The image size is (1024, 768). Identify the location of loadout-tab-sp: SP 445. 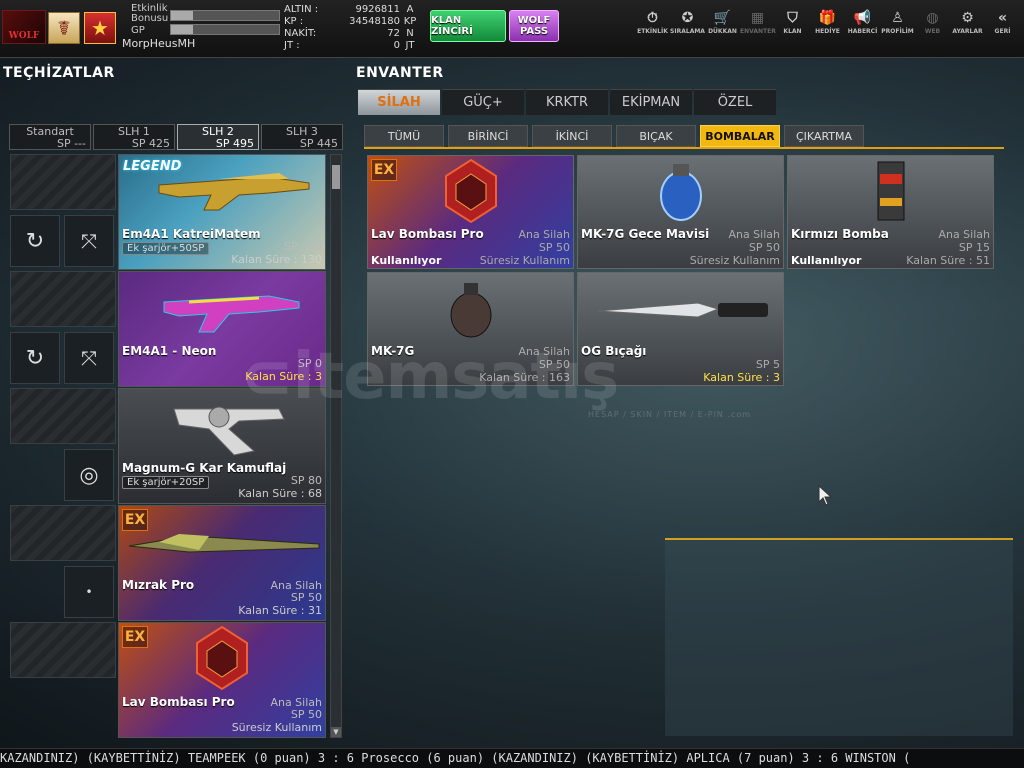
(318, 143).